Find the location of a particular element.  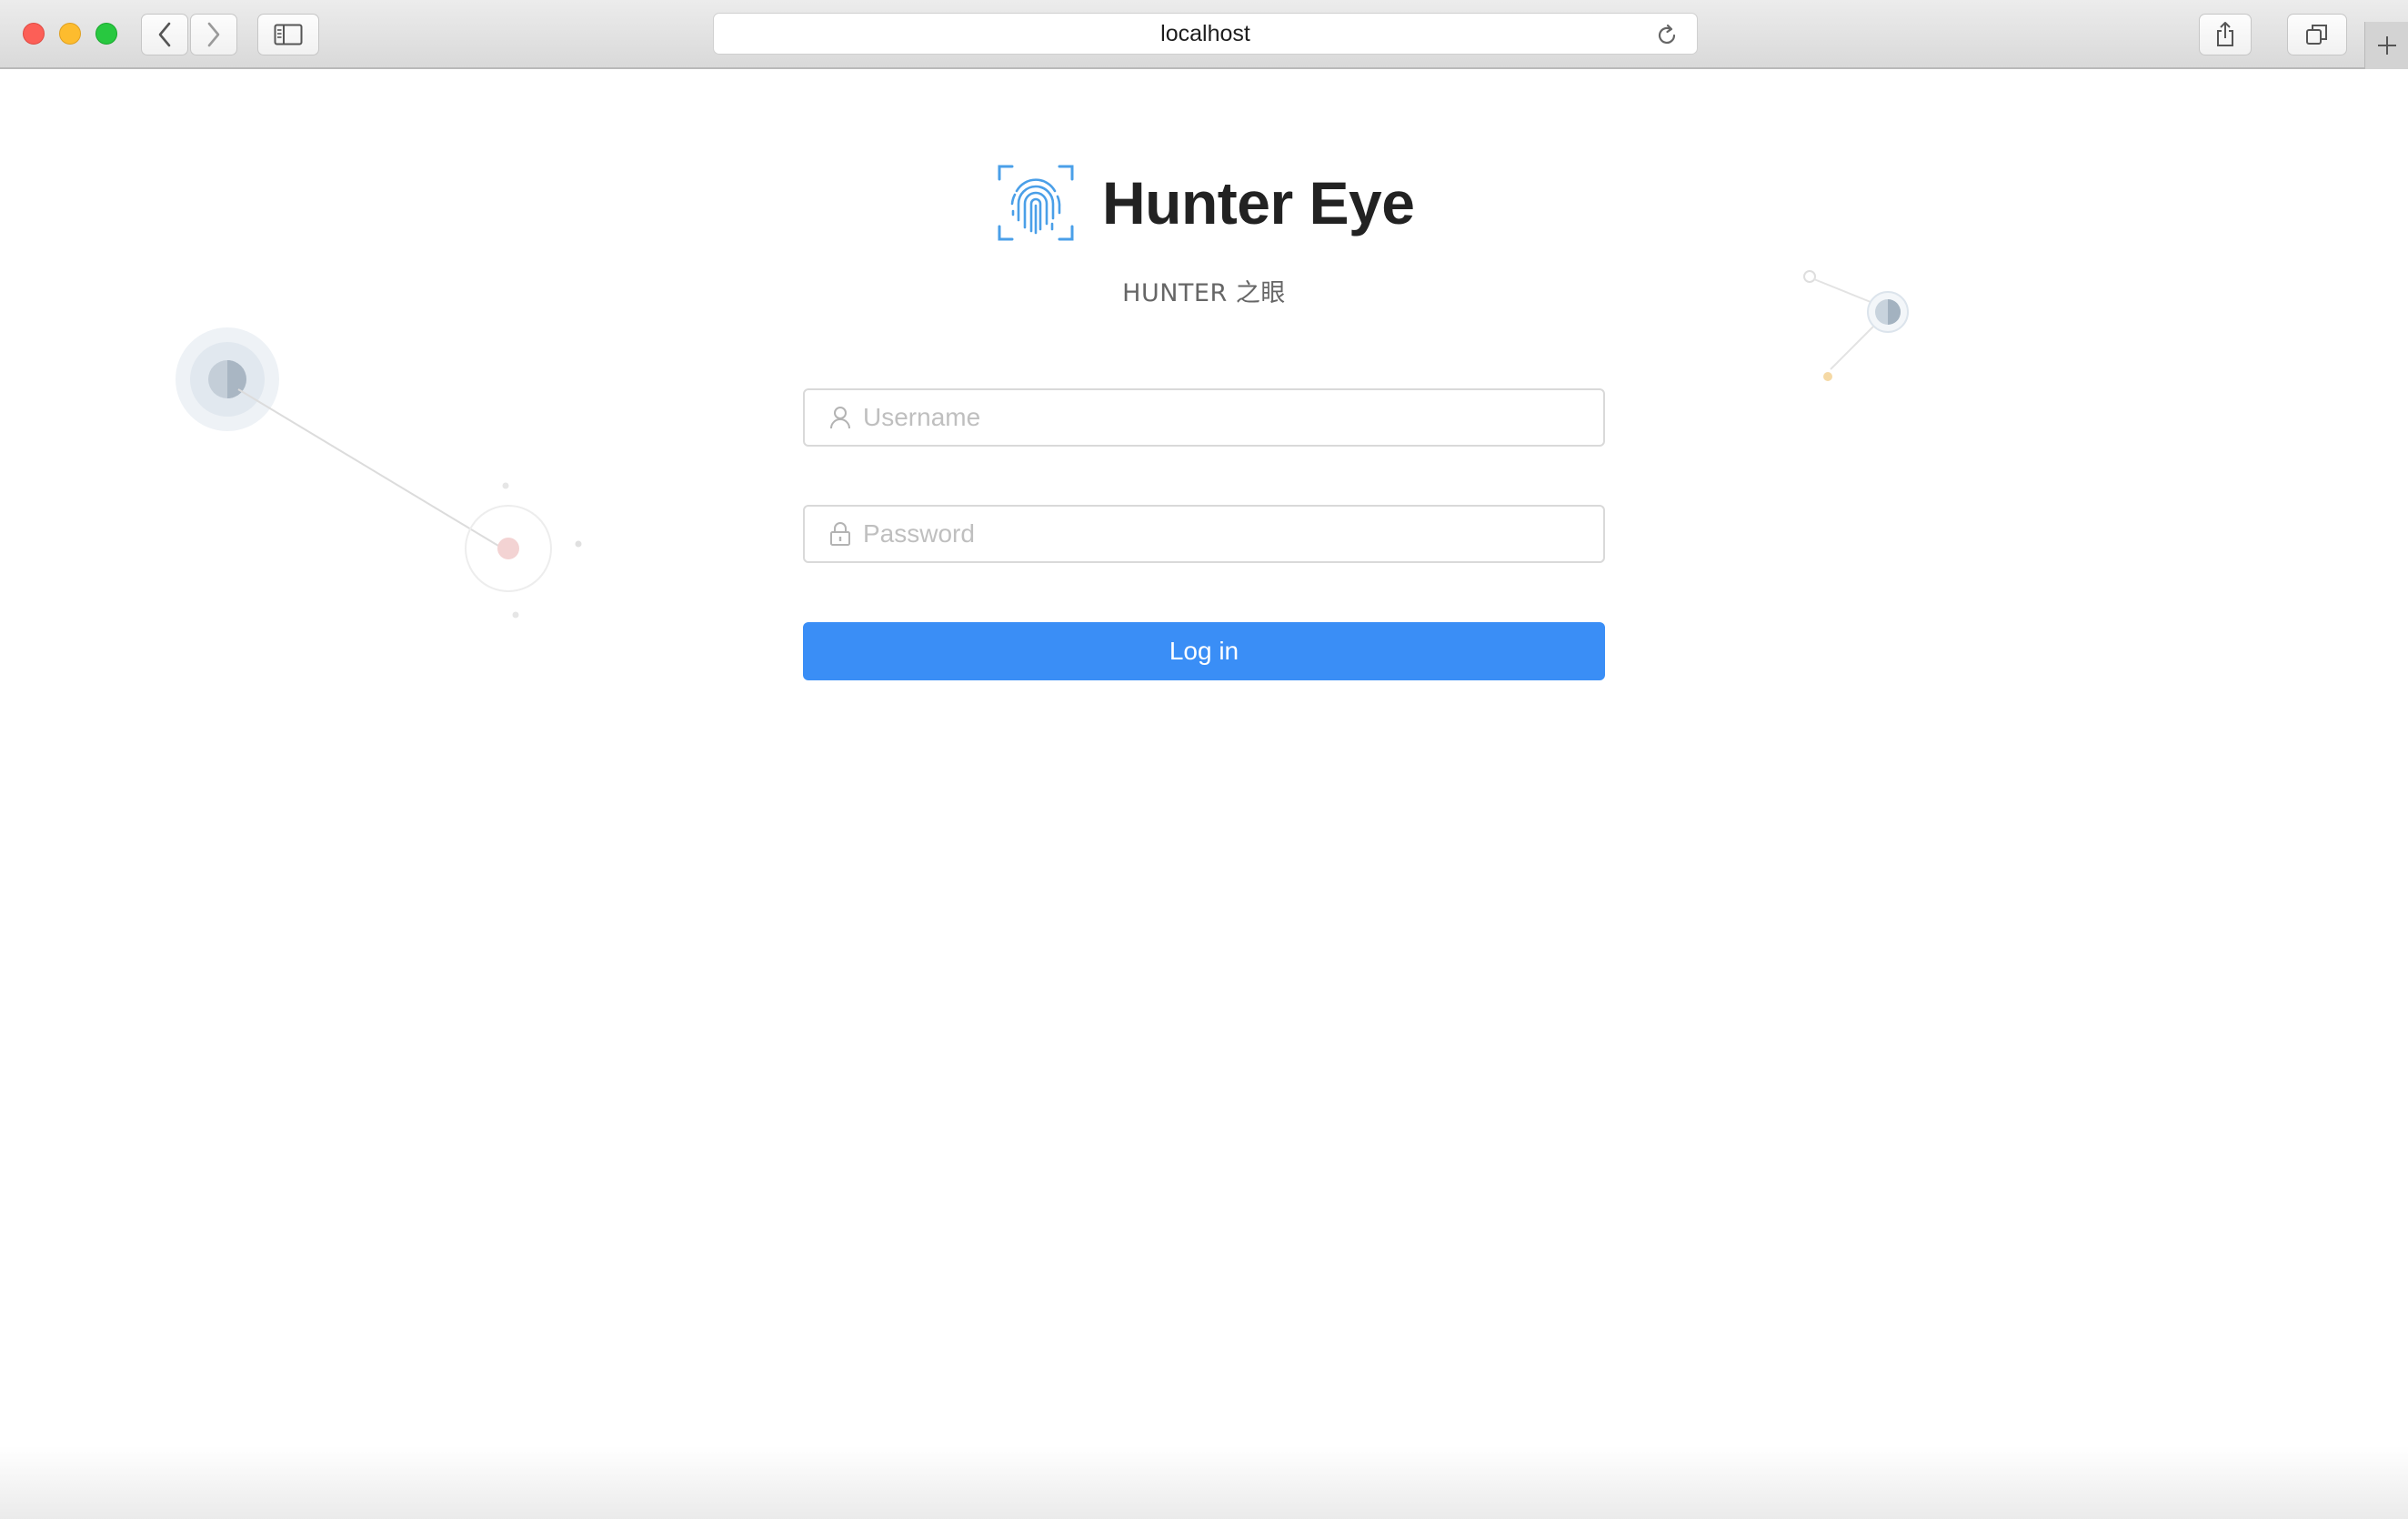

lock-icon is located at coordinates (840, 534).